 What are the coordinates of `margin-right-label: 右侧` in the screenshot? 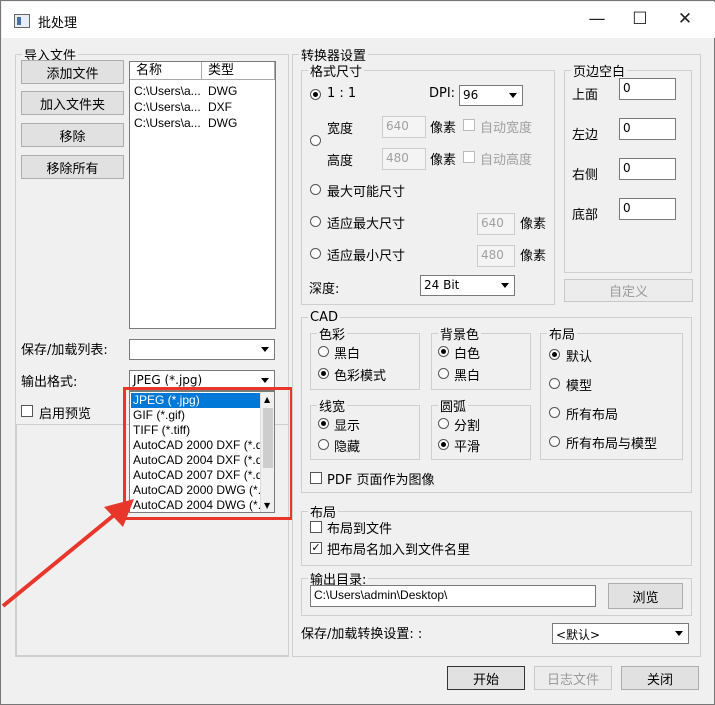 It's located at (585, 175).